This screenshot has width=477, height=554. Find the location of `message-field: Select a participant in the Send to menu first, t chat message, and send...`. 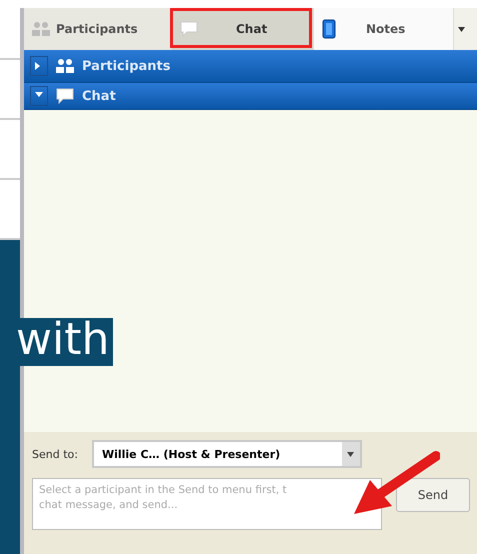

message-field: Select a participant in the Send to menu first, t chat message, and send... is located at coordinates (207, 504).